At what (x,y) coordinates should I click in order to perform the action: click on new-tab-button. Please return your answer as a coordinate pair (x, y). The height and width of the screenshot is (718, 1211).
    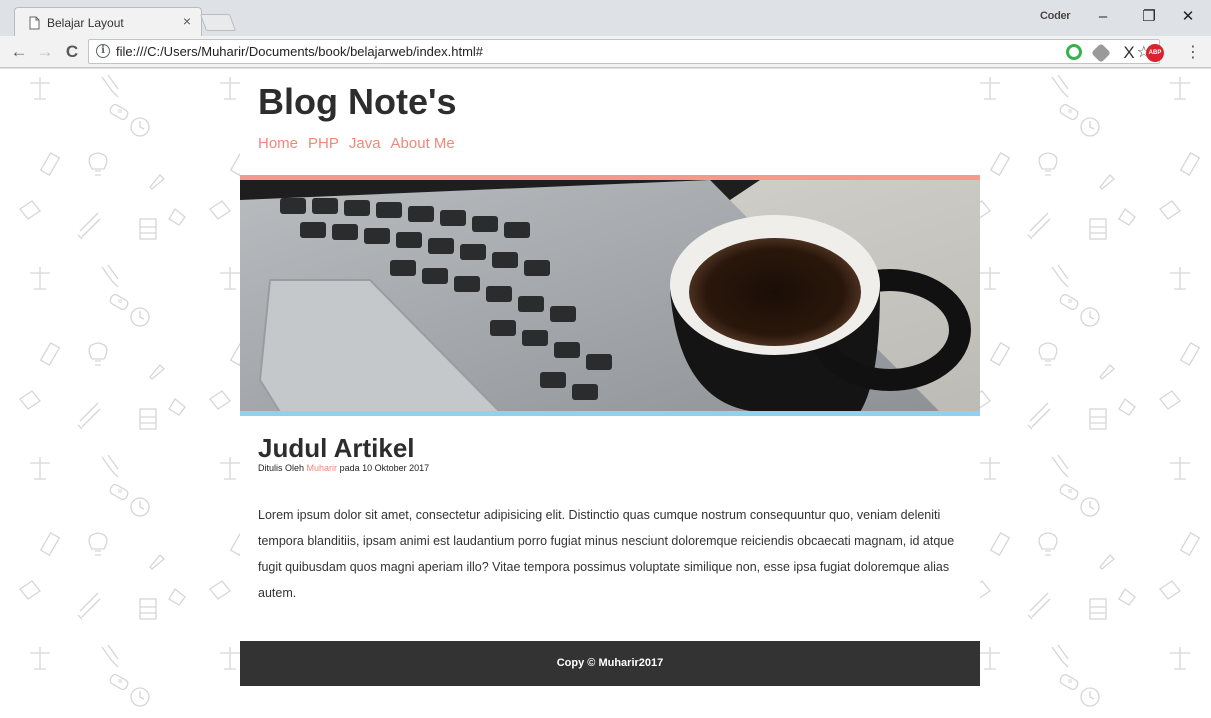
    Looking at the image, I should click on (218, 22).